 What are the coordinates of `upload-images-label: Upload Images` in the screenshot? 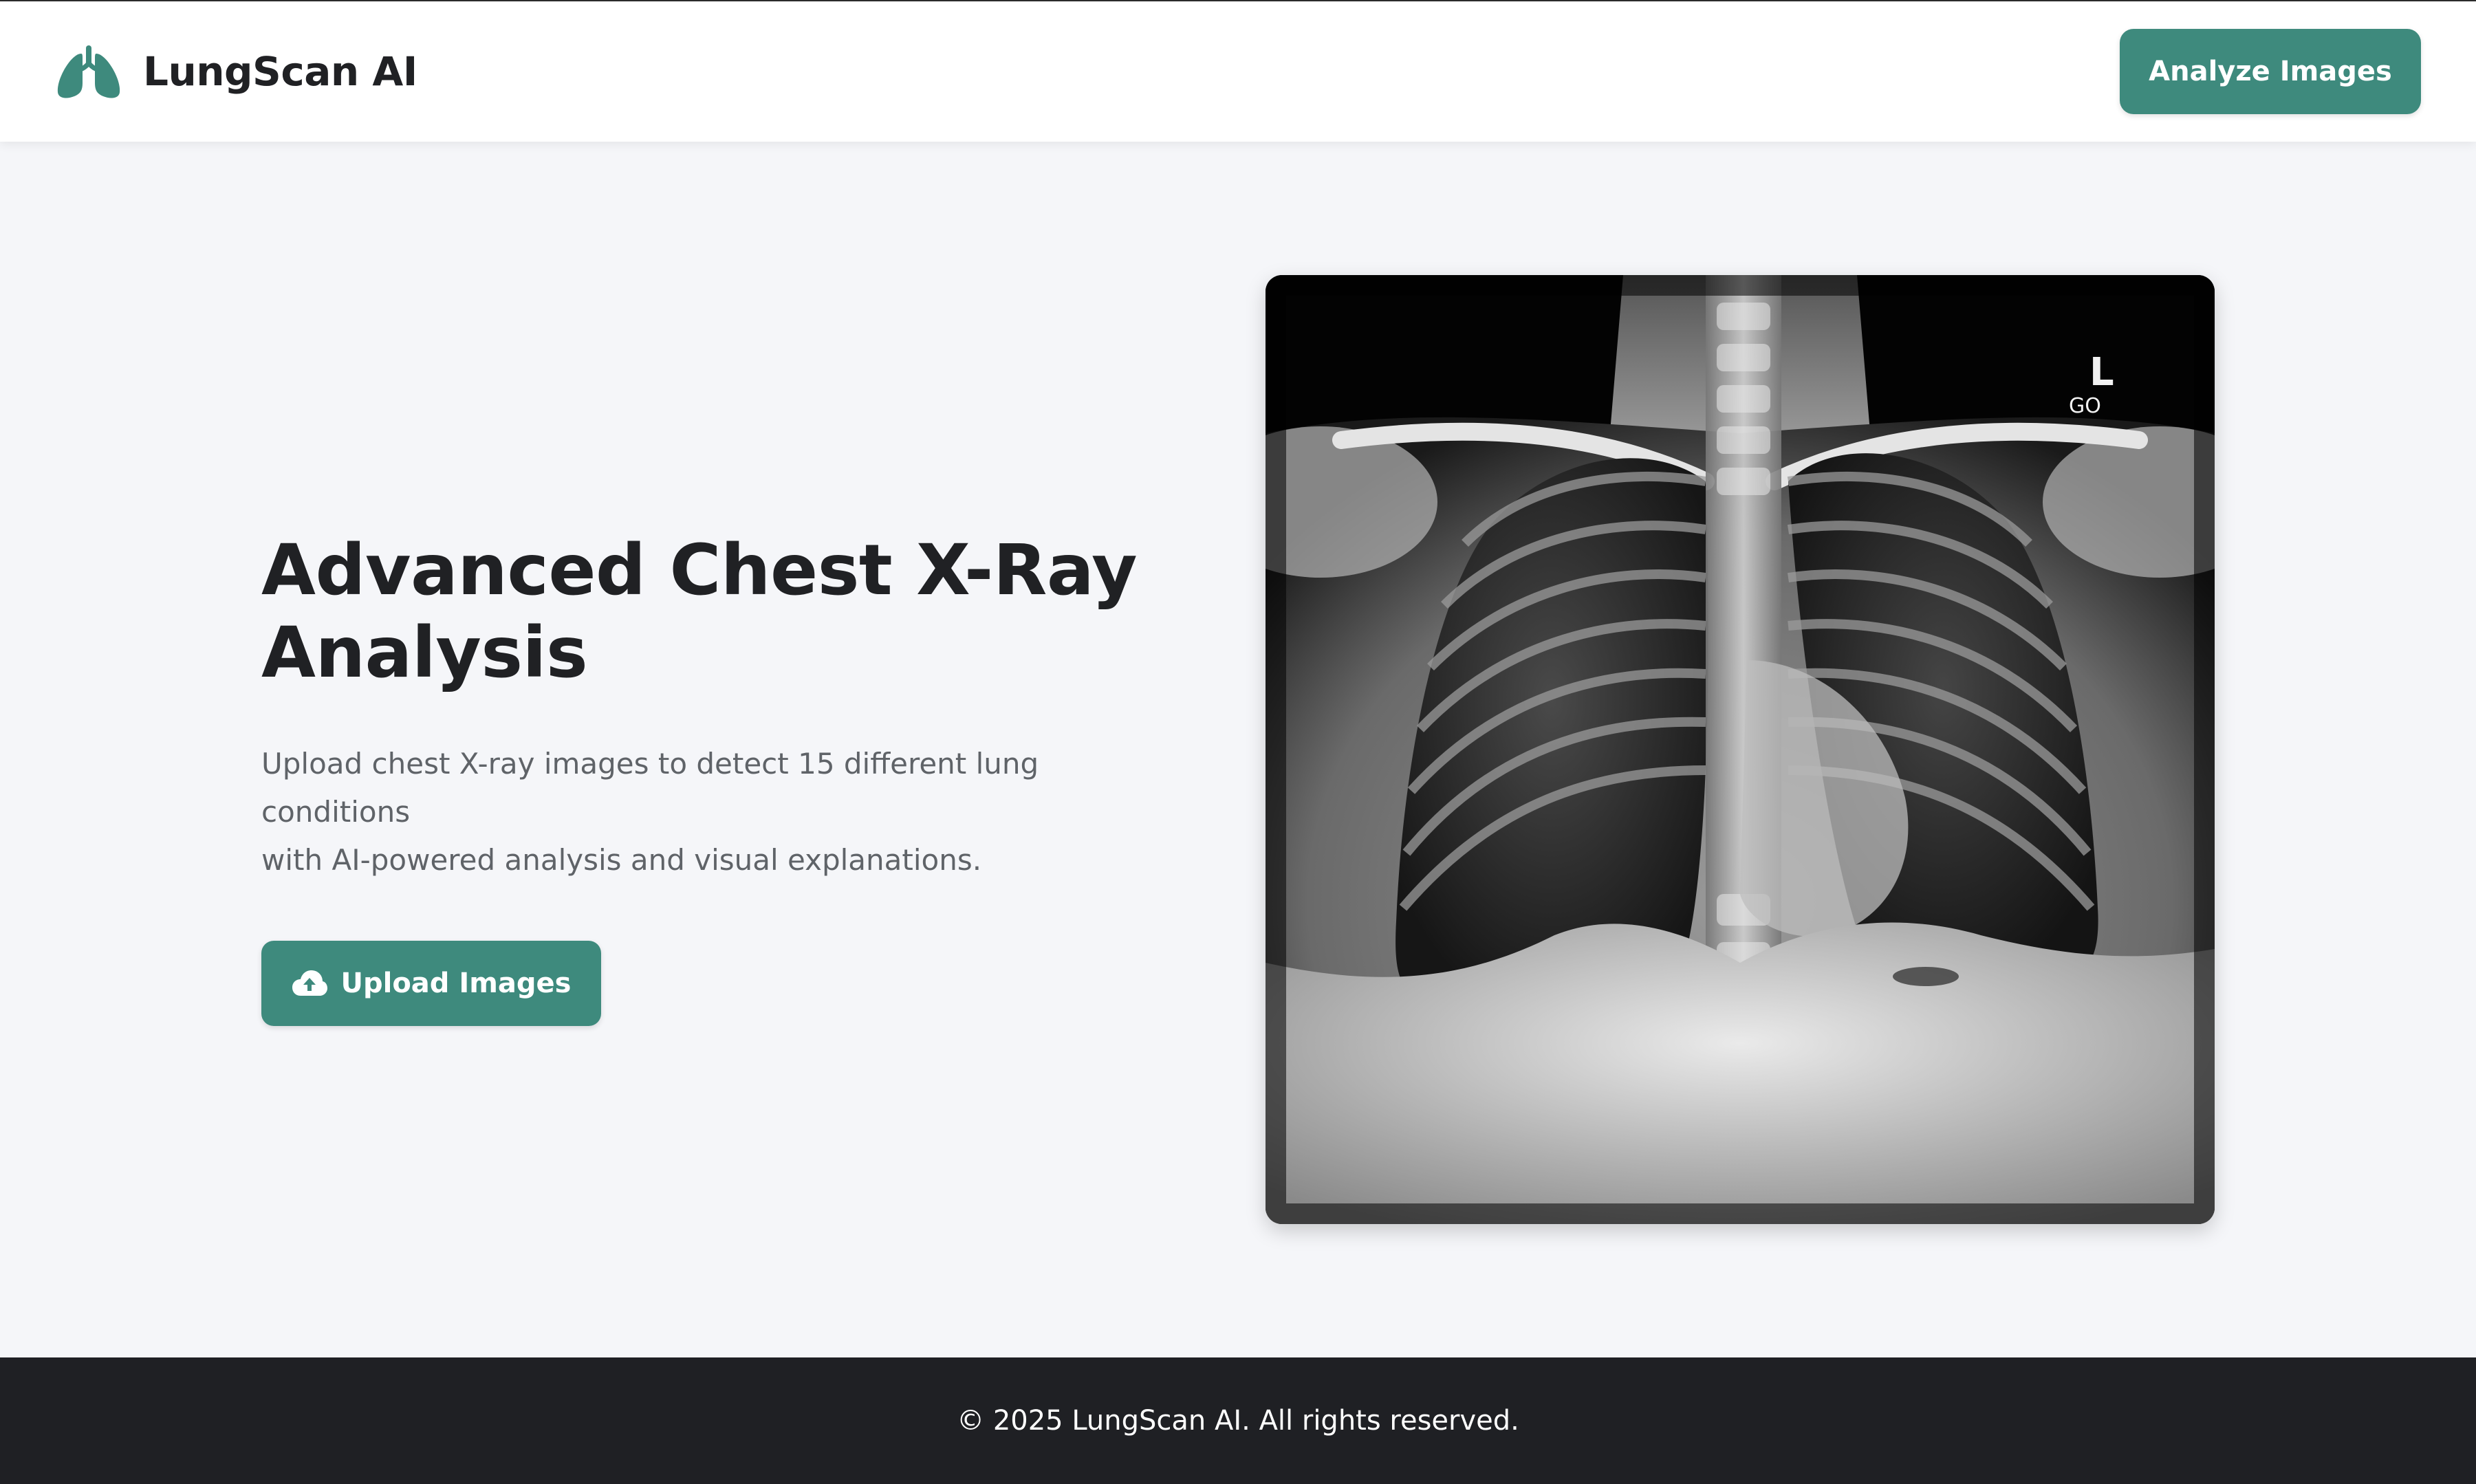 It's located at (456, 984).